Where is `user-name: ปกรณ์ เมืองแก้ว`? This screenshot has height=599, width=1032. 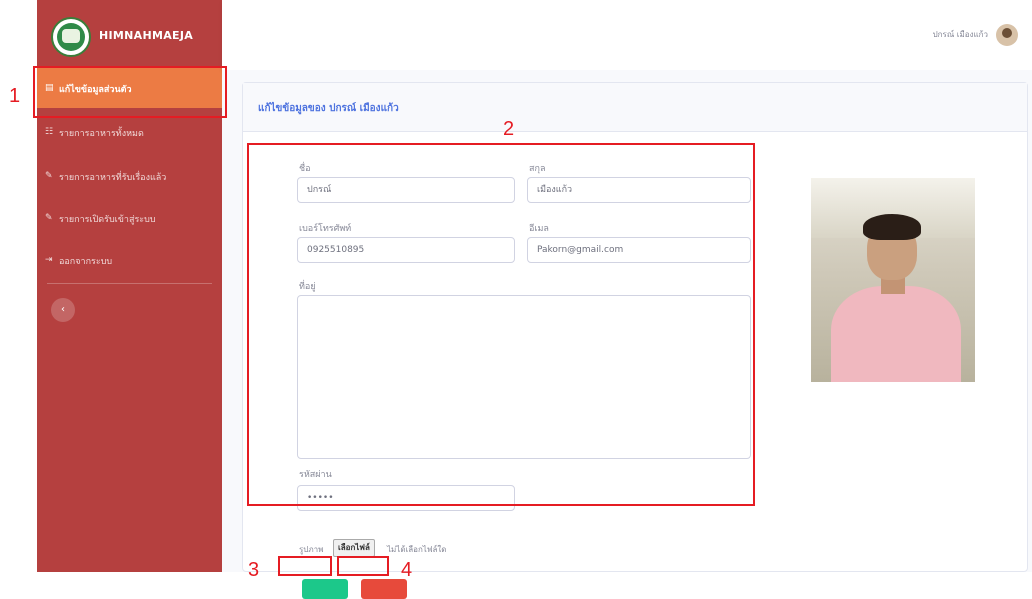 user-name: ปกรณ์ เมืองแก้ว is located at coordinates (960, 34).